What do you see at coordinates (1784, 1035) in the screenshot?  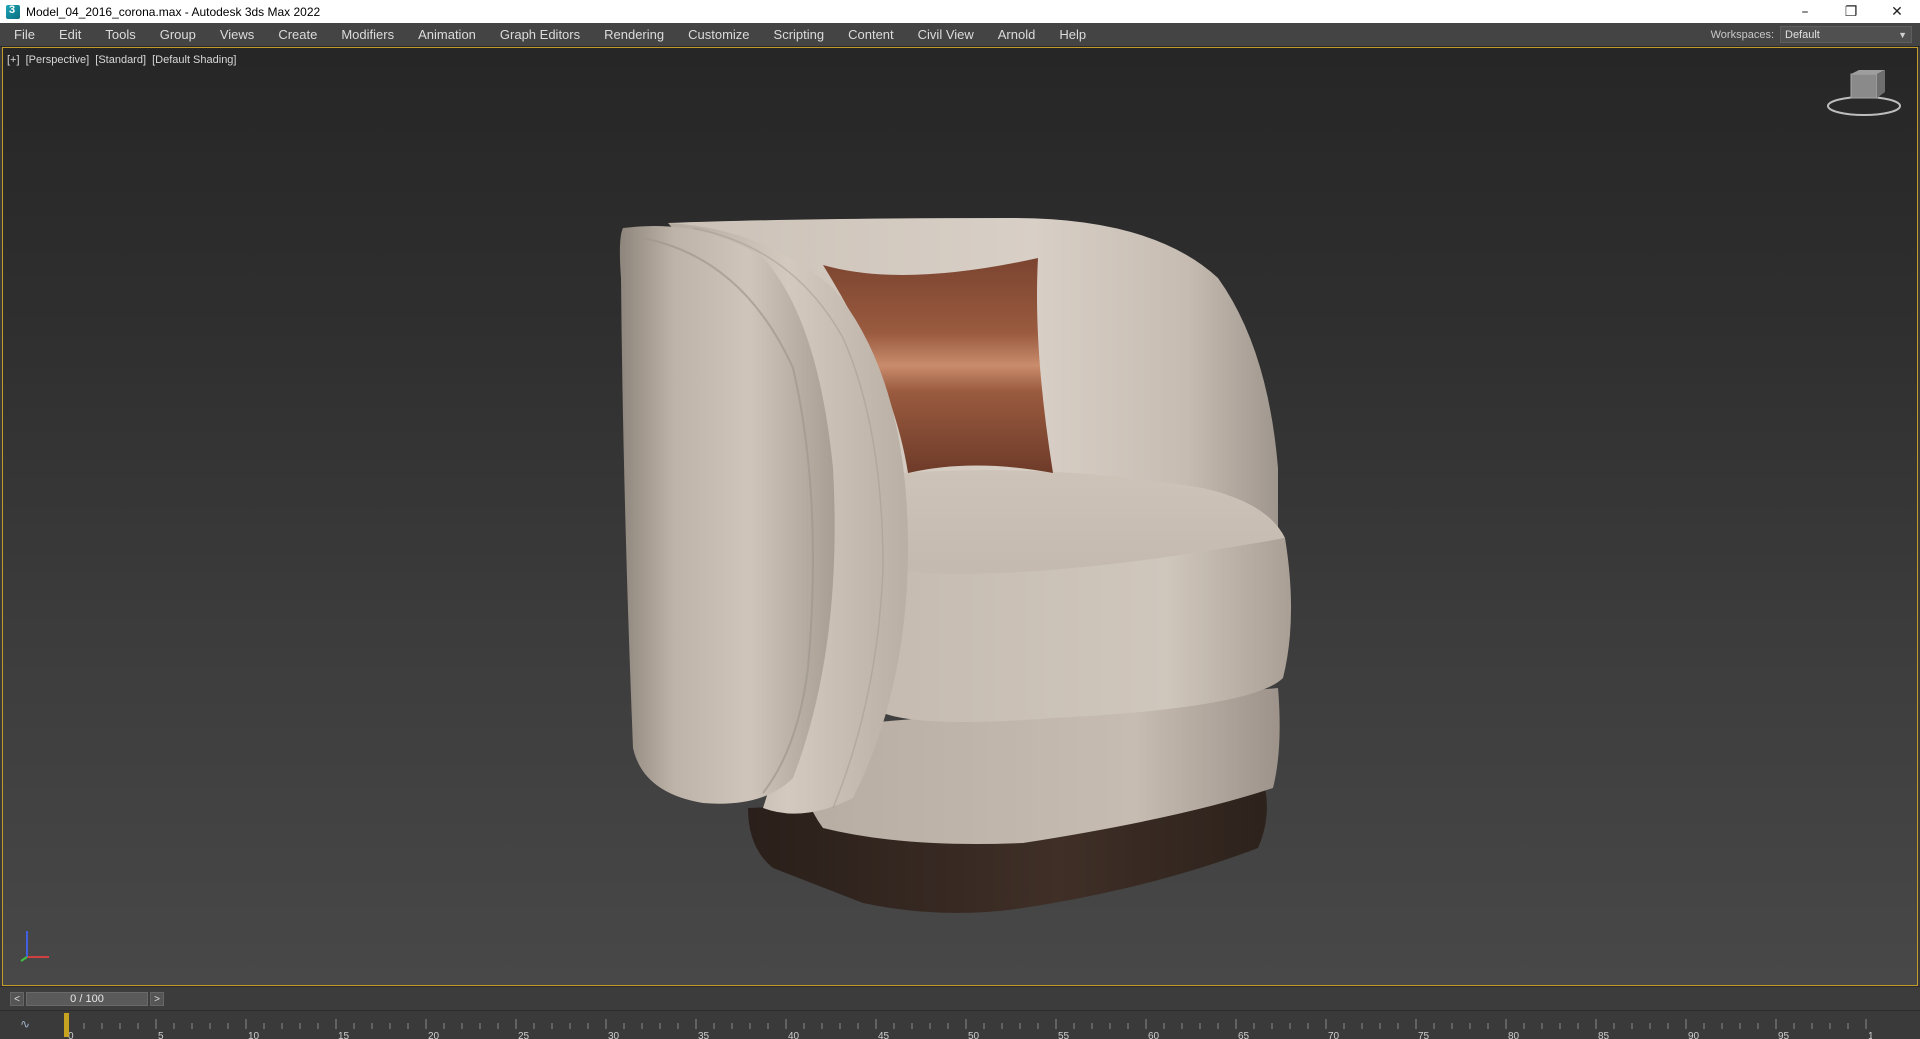 I see `track-tick-label: 95` at bounding box center [1784, 1035].